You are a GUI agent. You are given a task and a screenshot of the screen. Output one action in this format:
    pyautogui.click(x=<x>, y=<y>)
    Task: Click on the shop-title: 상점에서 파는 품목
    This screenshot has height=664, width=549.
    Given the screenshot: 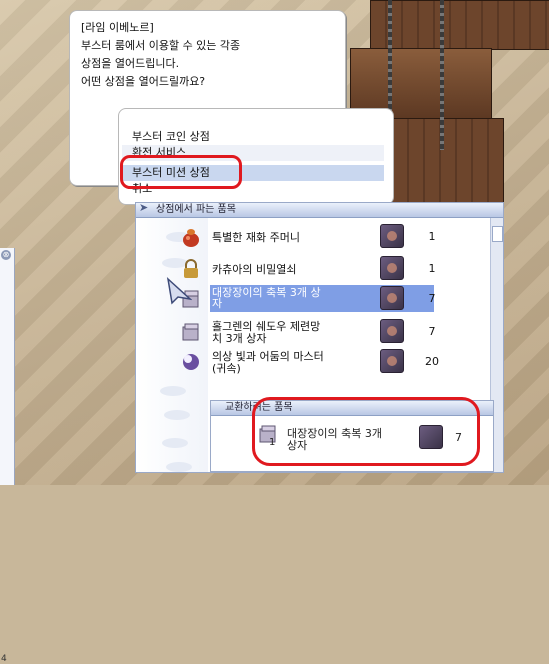 What is the action you would take?
    pyautogui.click(x=196, y=209)
    